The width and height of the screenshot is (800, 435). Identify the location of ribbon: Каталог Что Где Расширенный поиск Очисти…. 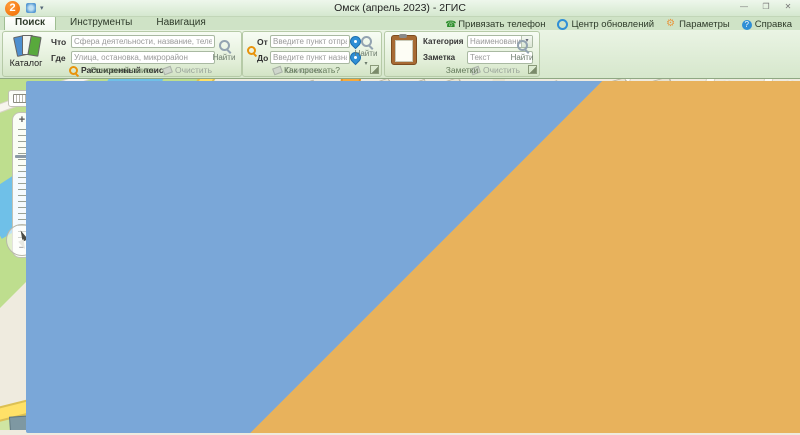
(400, 54).